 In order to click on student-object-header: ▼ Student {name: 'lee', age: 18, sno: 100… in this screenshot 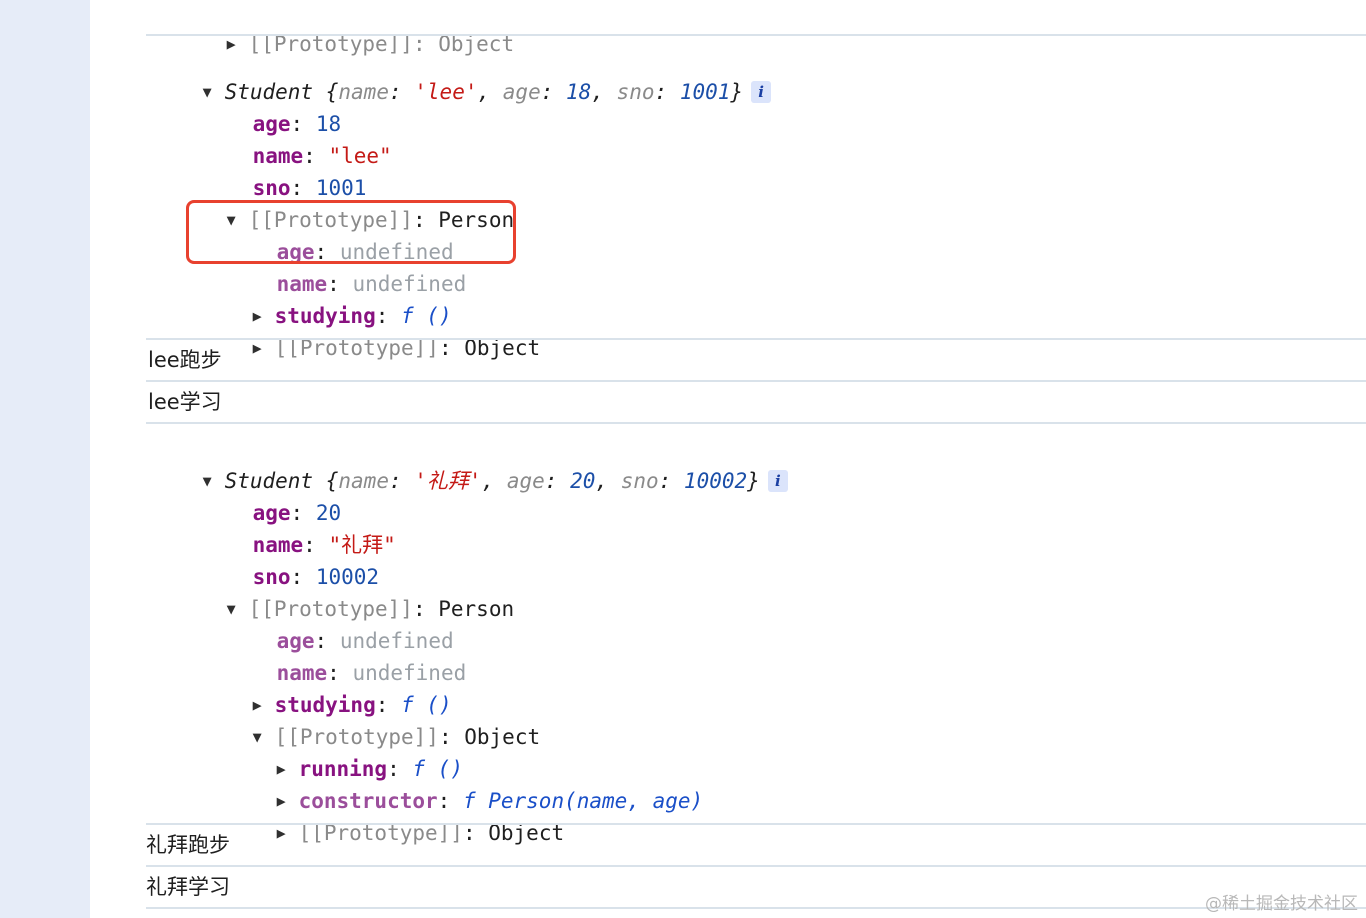, I will do `click(462, 74)`.